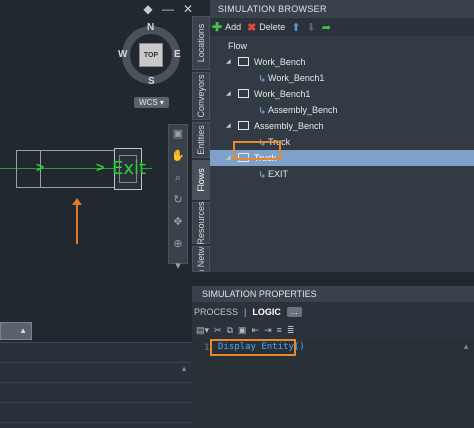 The width and height of the screenshot is (474, 428). I want to click on zoom-extents-icon: ⊕, so click(178, 244).